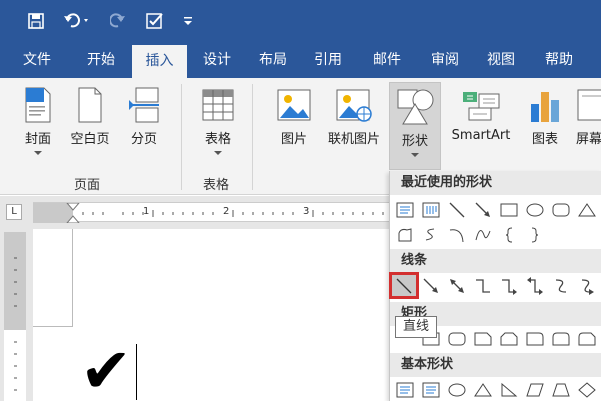 The height and width of the screenshot is (401, 601). Describe the element at coordinates (405, 235) in the screenshot. I see `freeform-icon` at that location.